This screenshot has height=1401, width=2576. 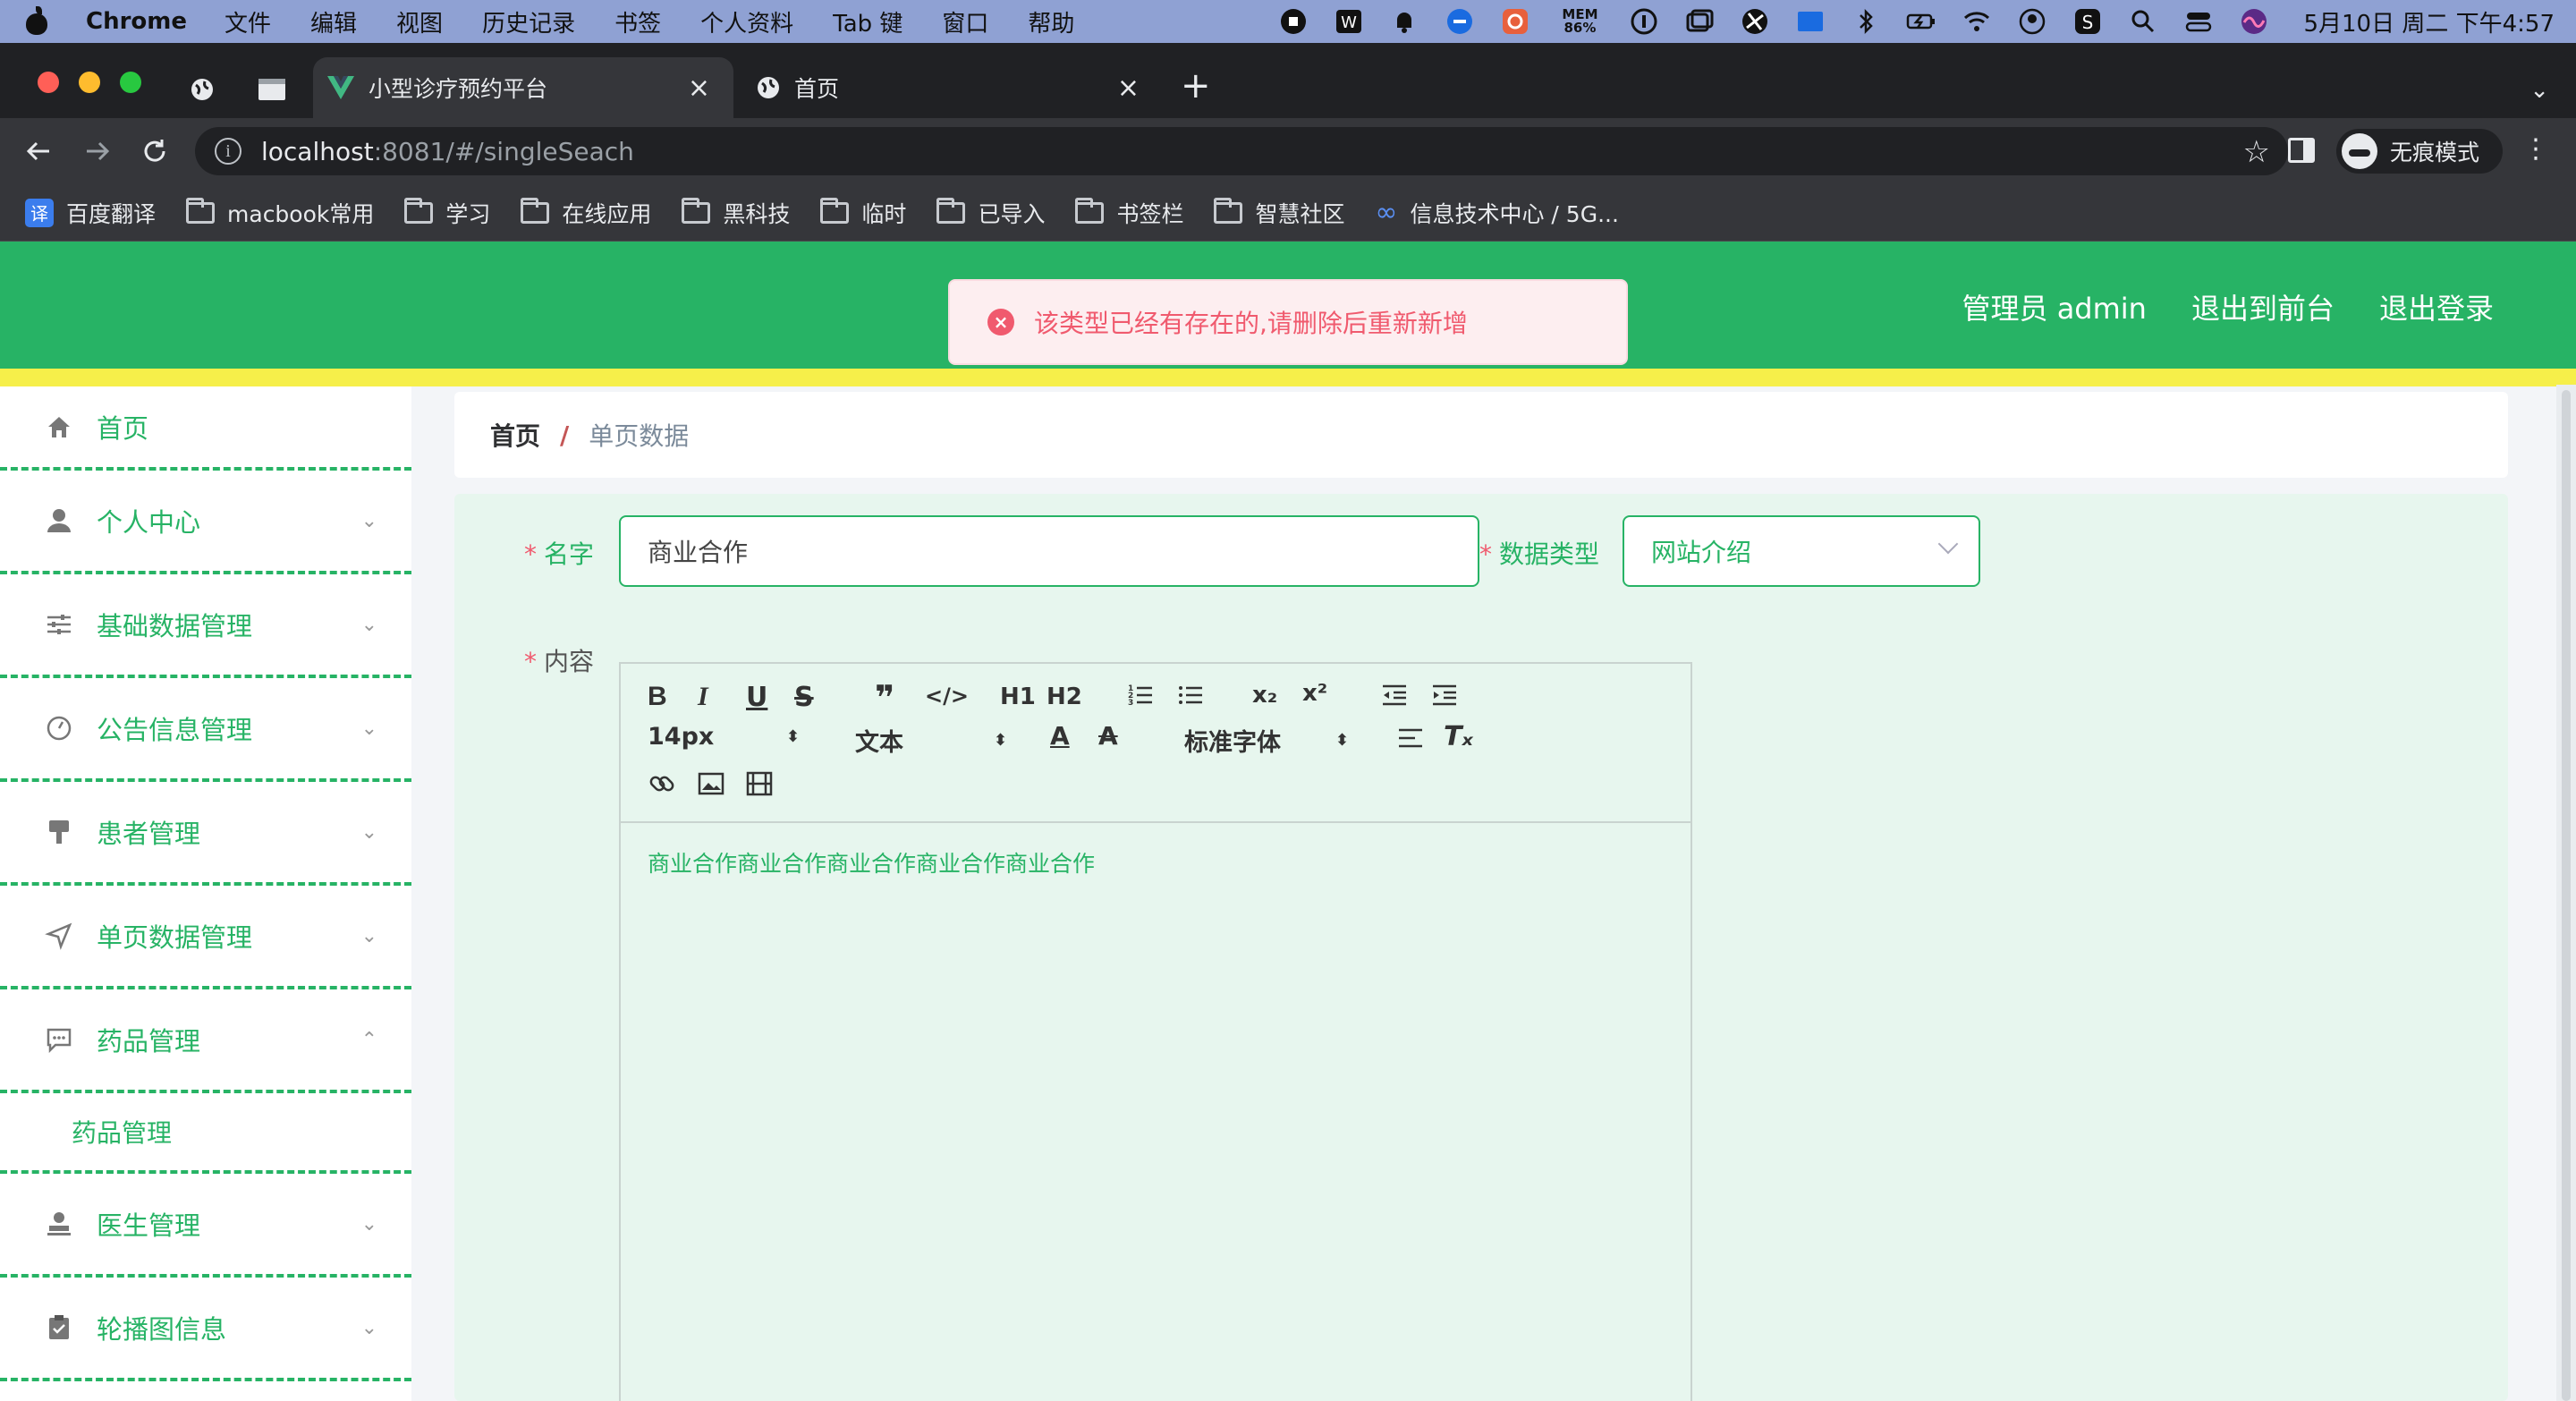 What do you see at coordinates (657, 697) in the screenshot?
I see `bold-button: B` at bounding box center [657, 697].